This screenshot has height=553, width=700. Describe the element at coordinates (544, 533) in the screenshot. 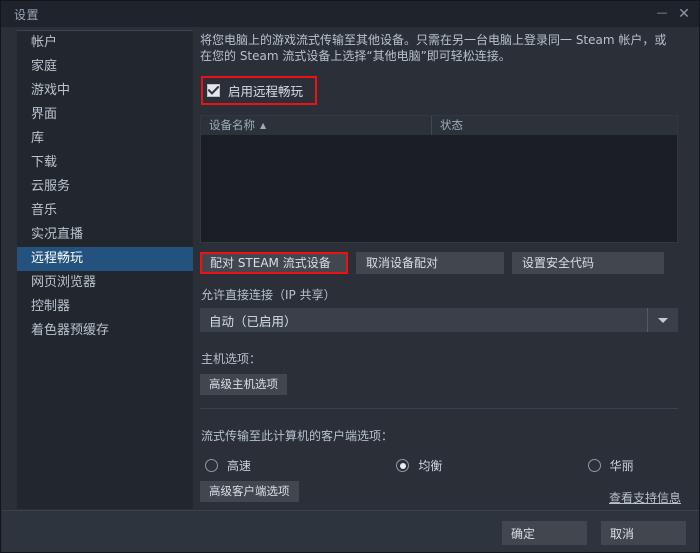

I see `ok-button: 确定` at that location.